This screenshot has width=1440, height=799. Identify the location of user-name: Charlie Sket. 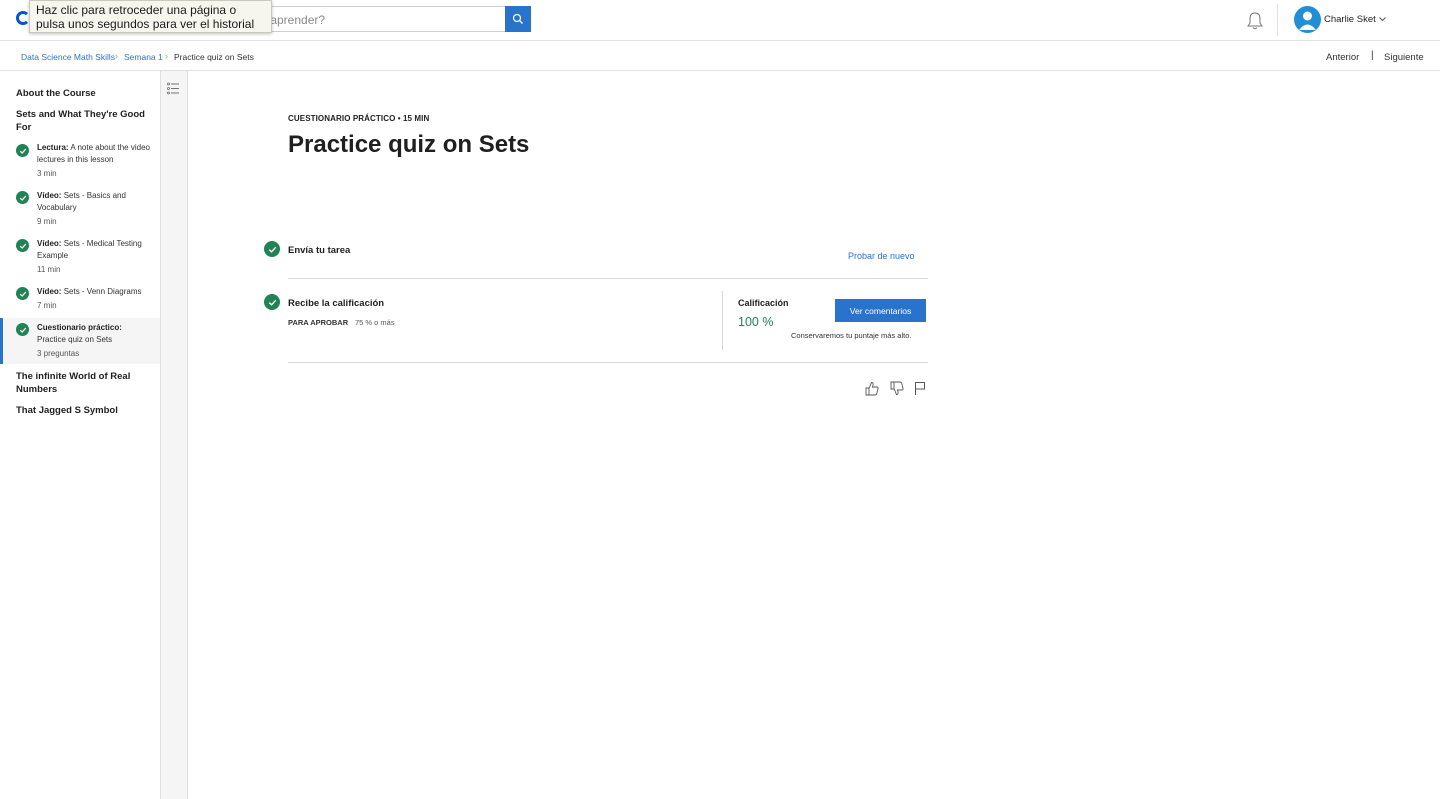
(1350, 19).